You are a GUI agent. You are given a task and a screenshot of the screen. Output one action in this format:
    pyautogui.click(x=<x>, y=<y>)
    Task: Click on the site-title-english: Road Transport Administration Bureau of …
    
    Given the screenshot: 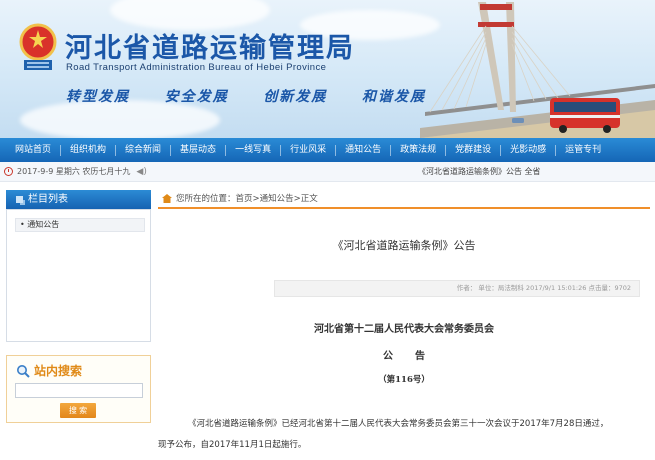 What is the action you would take?
    pyautogui.click(x=196, y=67)
    